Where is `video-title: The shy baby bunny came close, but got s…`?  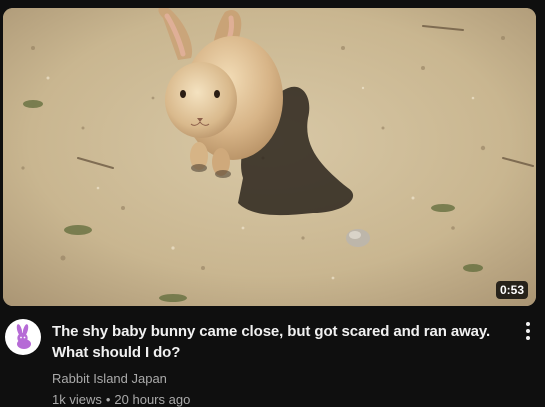 video-title: The shy baby bunny came close, but got s… is located at coordinates (277, 342).